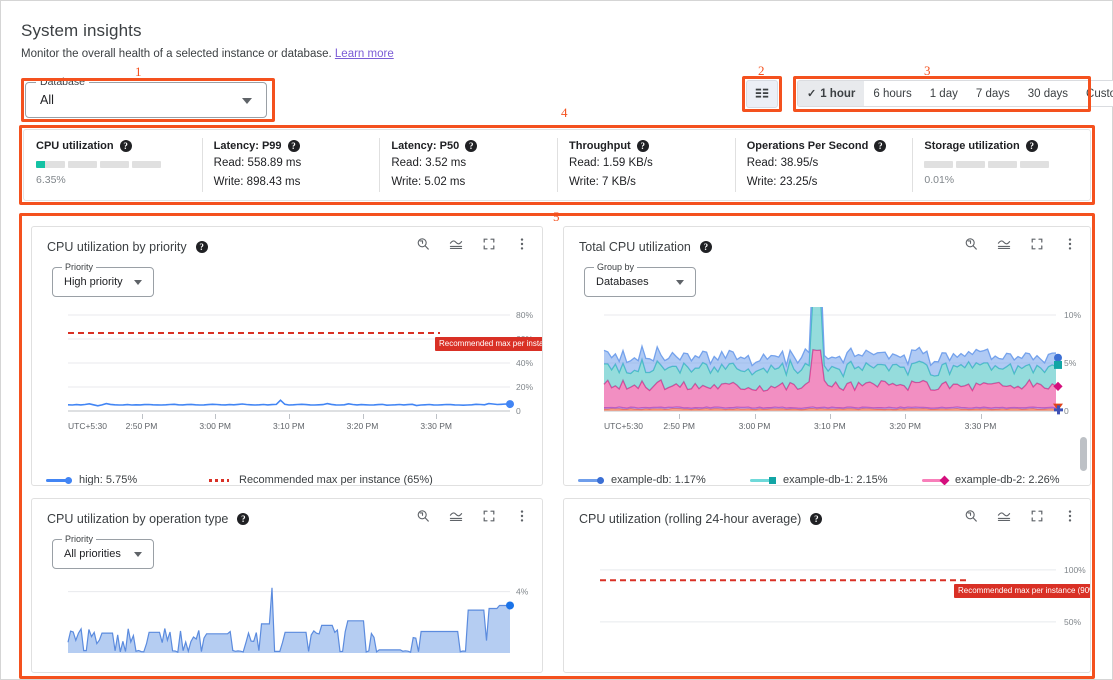 The height and width of the screenshot is (680, 1113). What do you see at coordinates (103, 279) in the screenshot?
I see `priority-select: Priority High priority` at bounding box center [103, 279].